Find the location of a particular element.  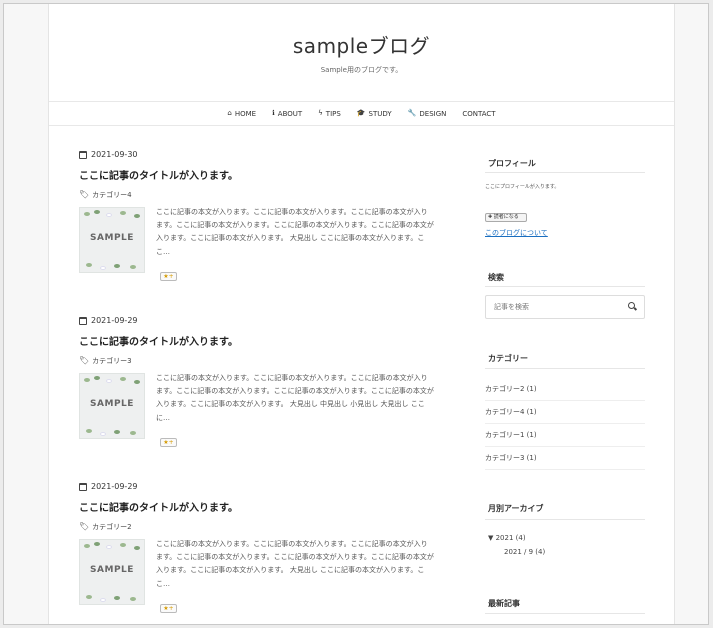

nav-item-contact: CONTACT is located at coordinates (478, 114).